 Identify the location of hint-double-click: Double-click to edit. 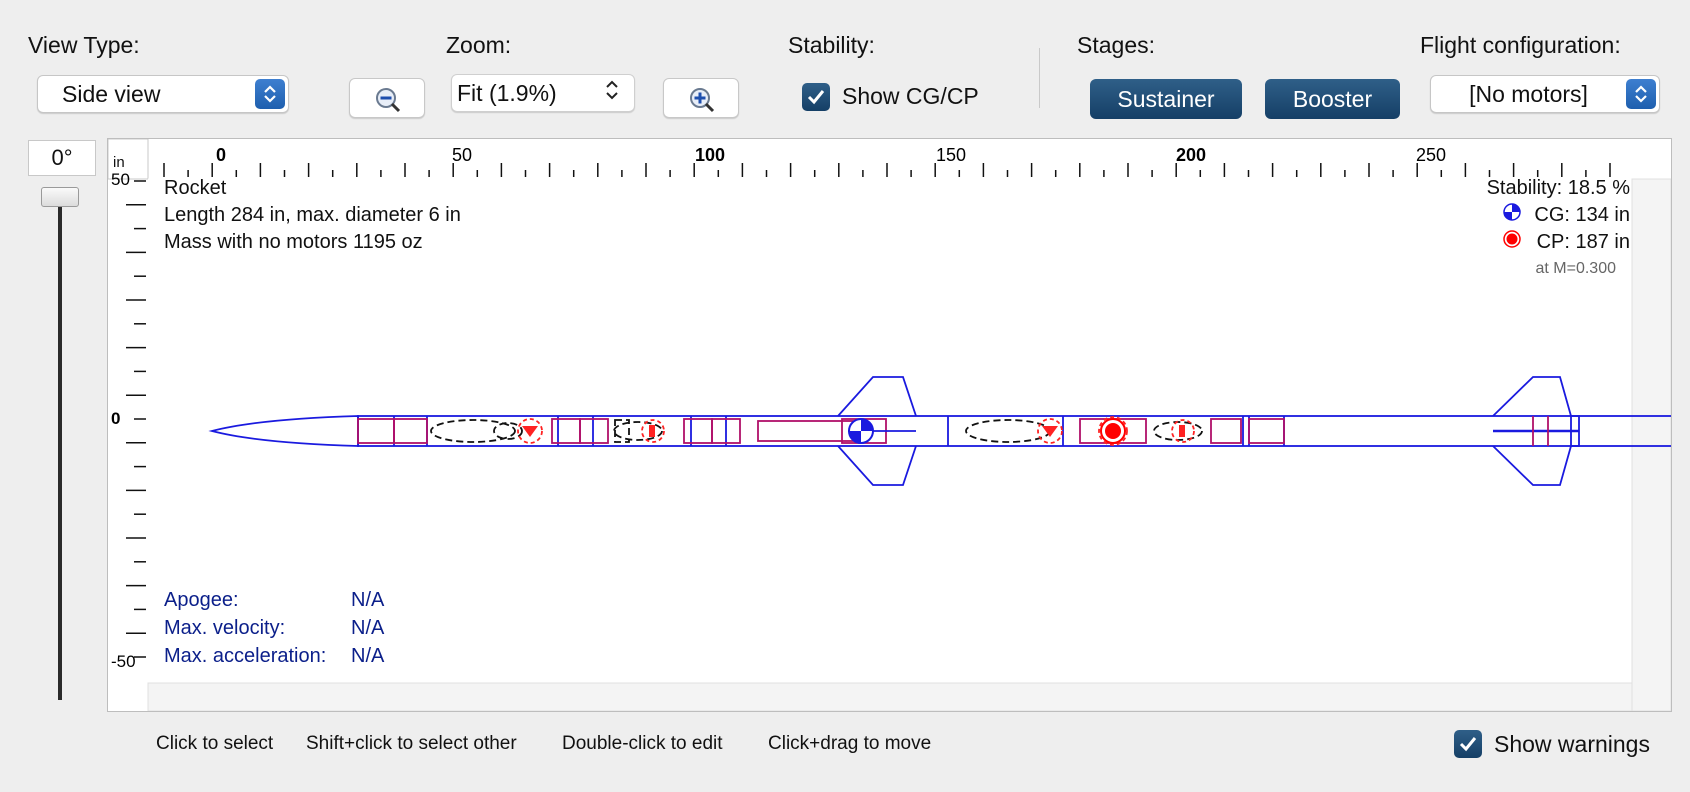
(642, 743).